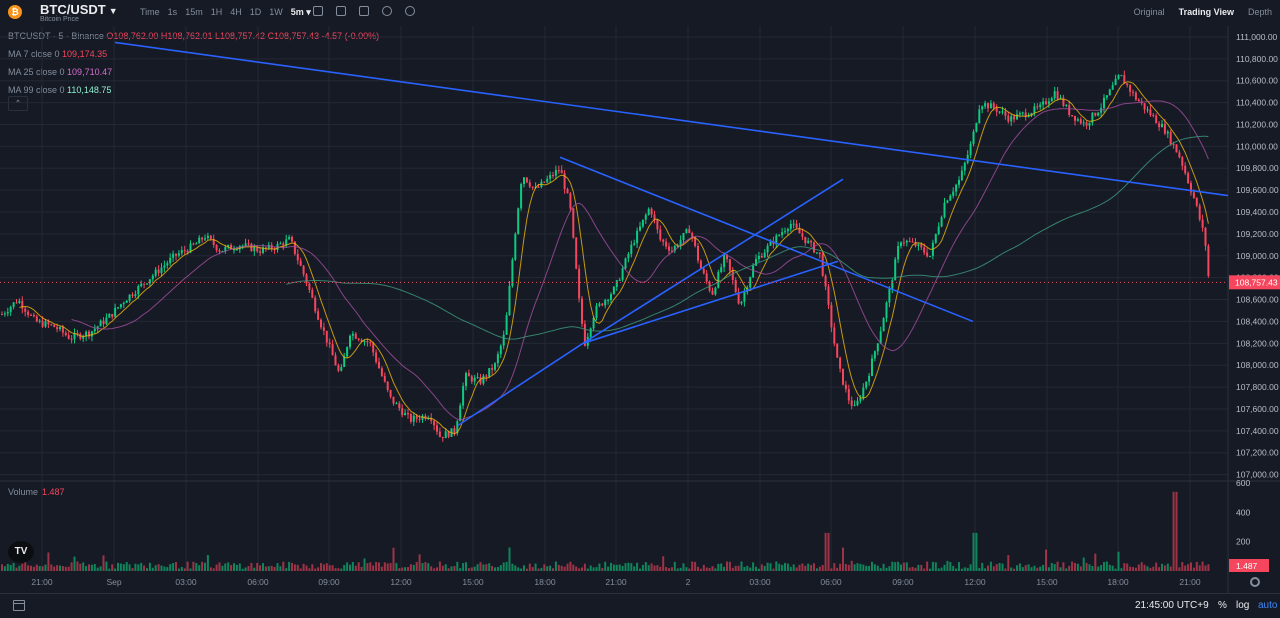 The height and width of the screenshot is (618, 1280). Describe the element at coordinates (341, 11) in the screenshot. I see `chart-type-icon` at that location.